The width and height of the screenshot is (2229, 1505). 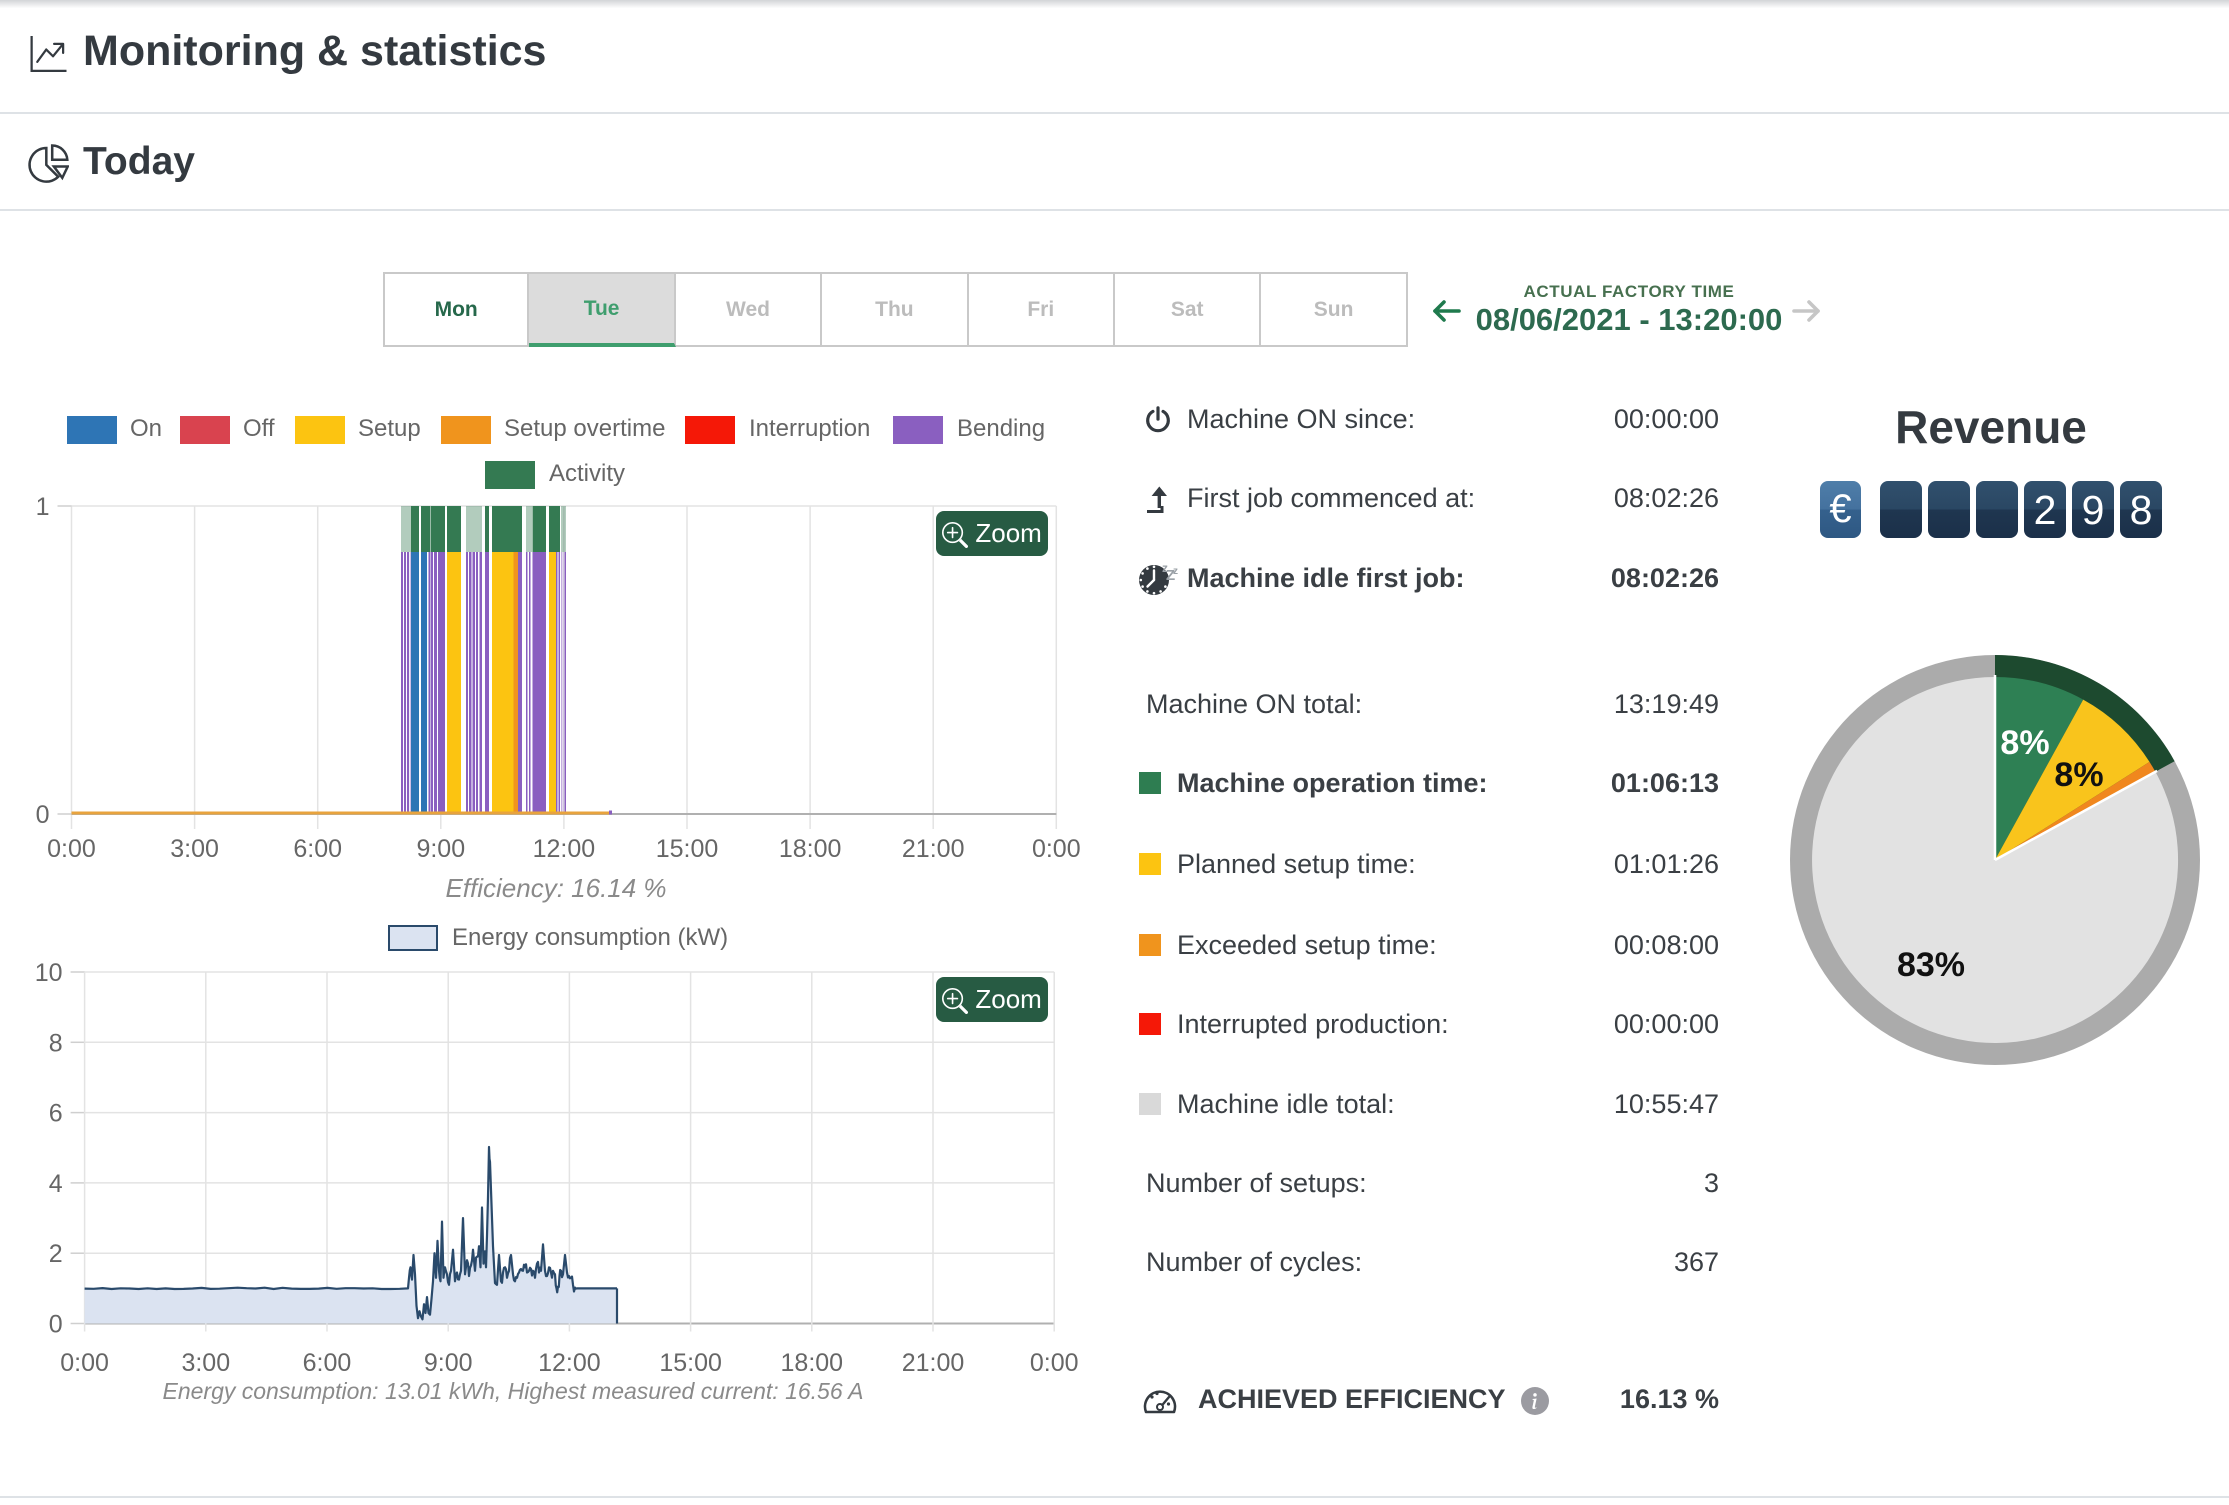 I want to click on svg-text: 1, so click(x=43, y=508).